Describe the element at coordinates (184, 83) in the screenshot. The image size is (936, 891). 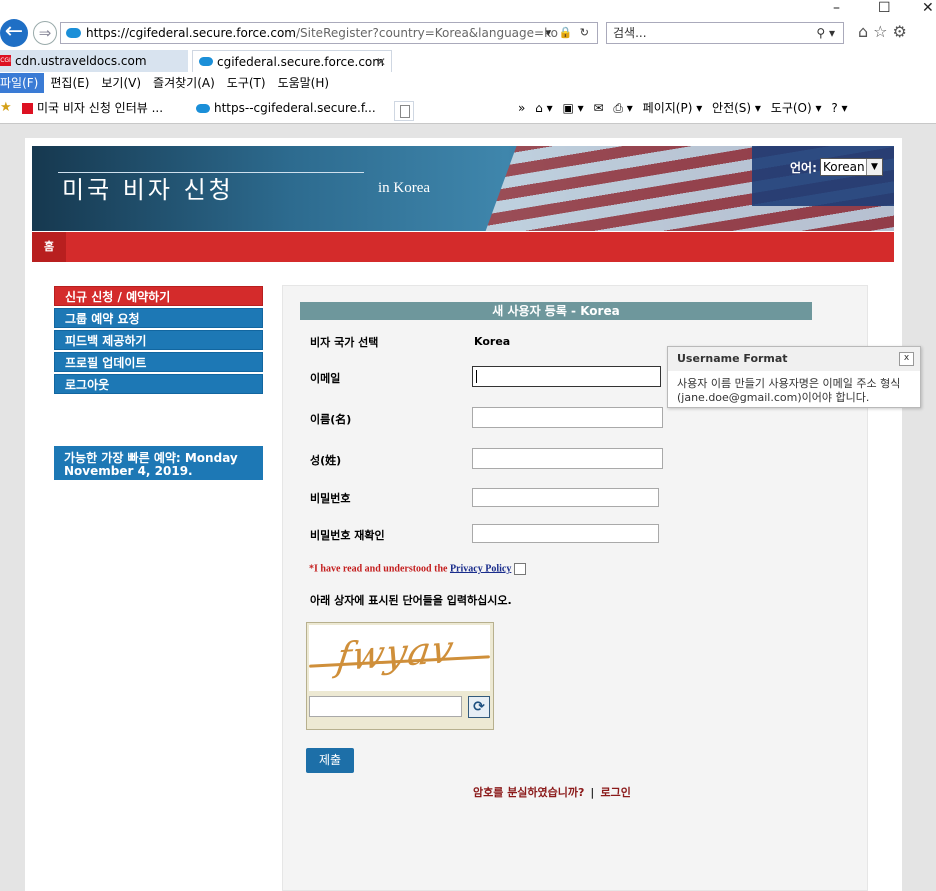
I see `menu-favorites: 즐겨찾기(A)` at that location.